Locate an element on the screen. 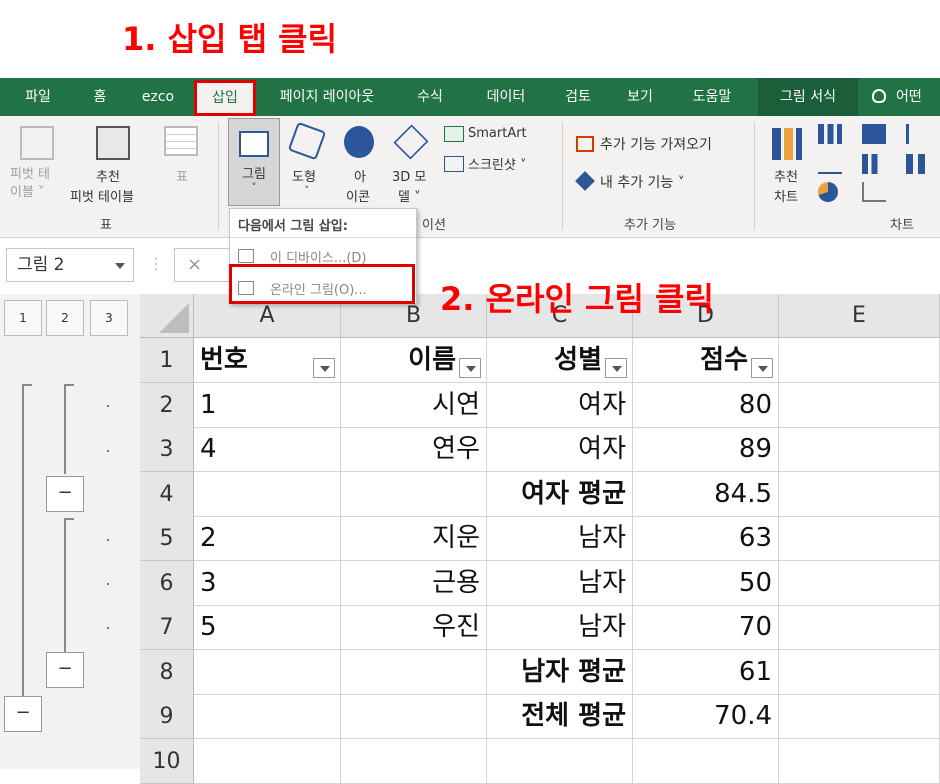  waterfall-chart-icon is located at coordinates (918, 134).